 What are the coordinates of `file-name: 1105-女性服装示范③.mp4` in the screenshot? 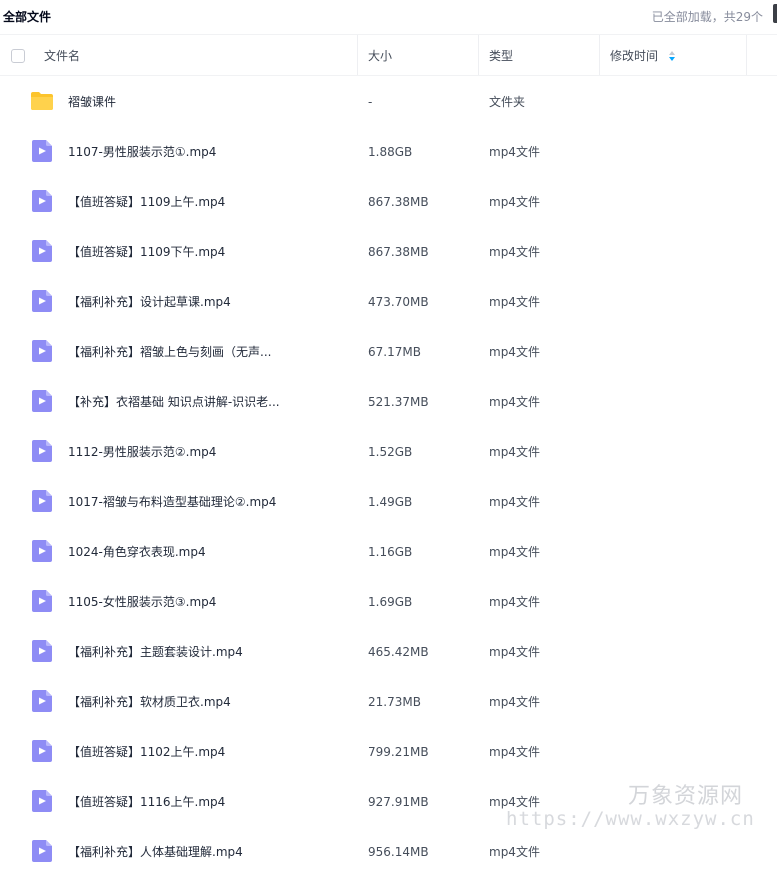 It's located at (142, 602).